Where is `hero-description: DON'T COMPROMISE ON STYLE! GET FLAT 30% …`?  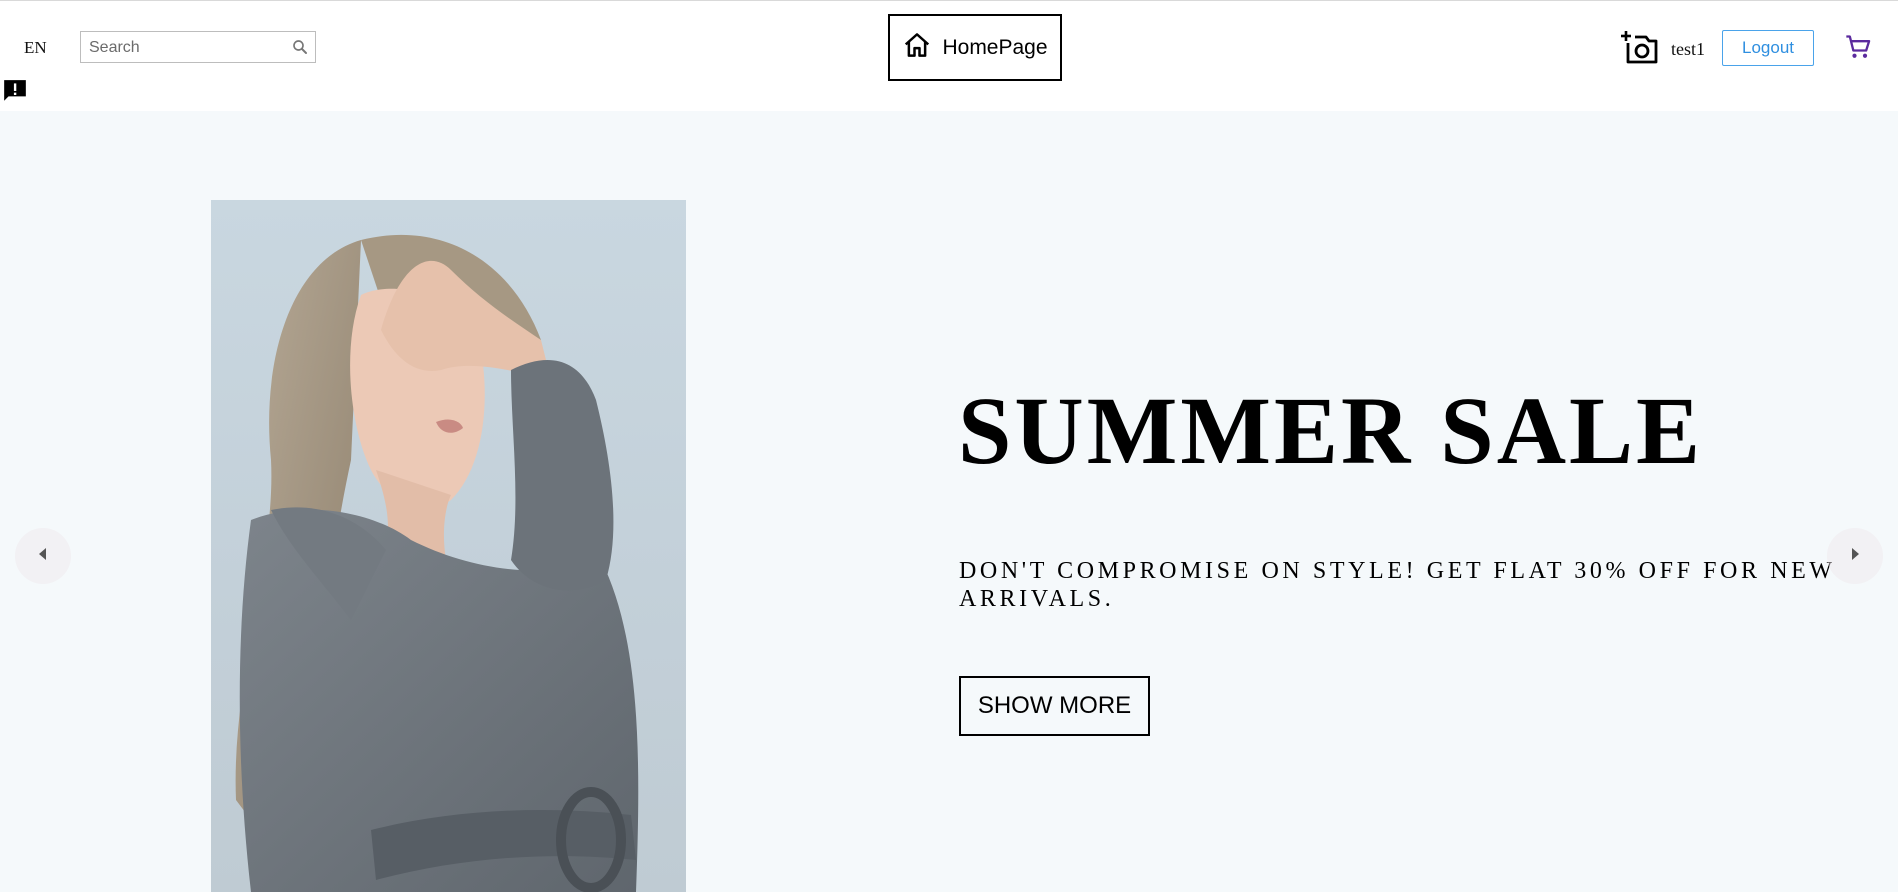 hero-description: DON'T COMPROMISE ON STYLE! GET FLAT 30% … is located at coordinates (1397, 585).